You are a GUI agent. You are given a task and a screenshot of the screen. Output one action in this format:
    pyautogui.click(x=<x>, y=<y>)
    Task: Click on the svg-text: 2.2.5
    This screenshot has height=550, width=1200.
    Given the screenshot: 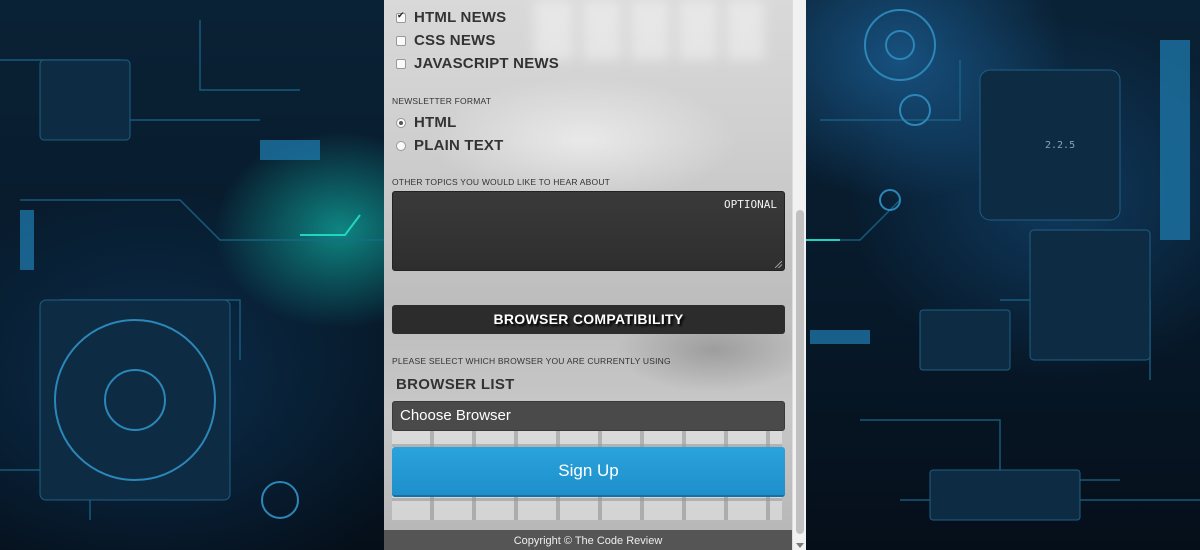 What is the action you would take?
    pyautogui.click(x=1060, y=145)
    